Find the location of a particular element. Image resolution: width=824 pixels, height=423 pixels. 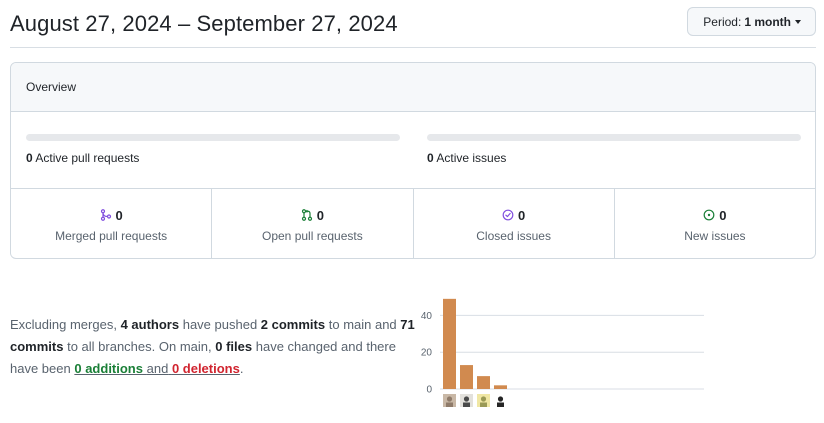

open-pr-icon is located at coordinates (306, 215).